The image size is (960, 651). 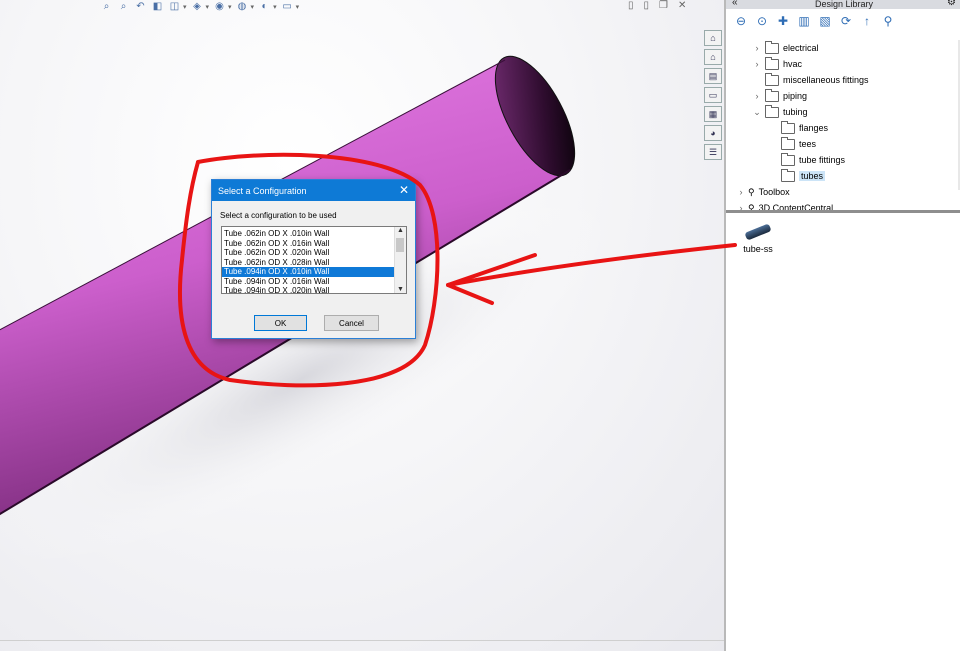 What do you see at coordinates (308, 244) in the screenshot?
I see `configuration-option: Tube .062in OD X .016in Wall` at bounding box center [308, 244].